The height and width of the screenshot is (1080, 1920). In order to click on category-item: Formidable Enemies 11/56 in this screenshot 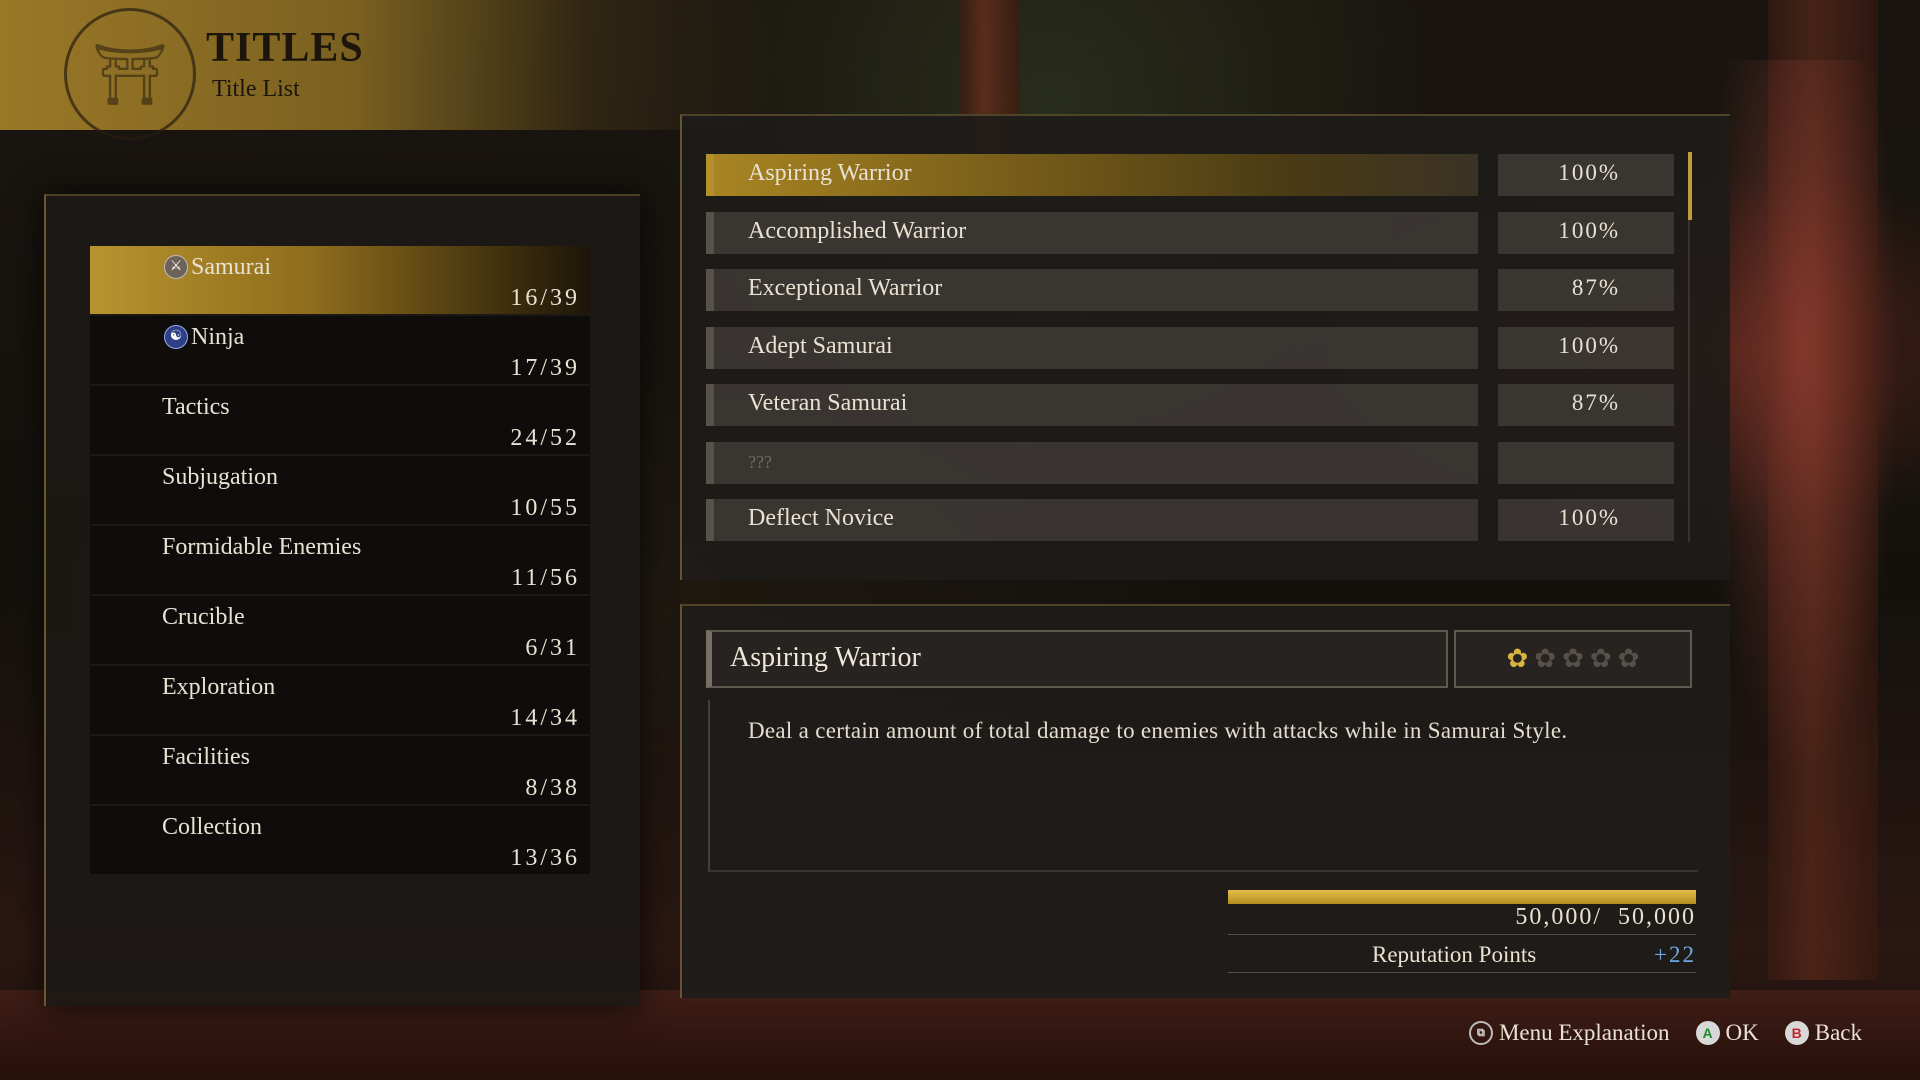, I will do `click(340, 560)`.